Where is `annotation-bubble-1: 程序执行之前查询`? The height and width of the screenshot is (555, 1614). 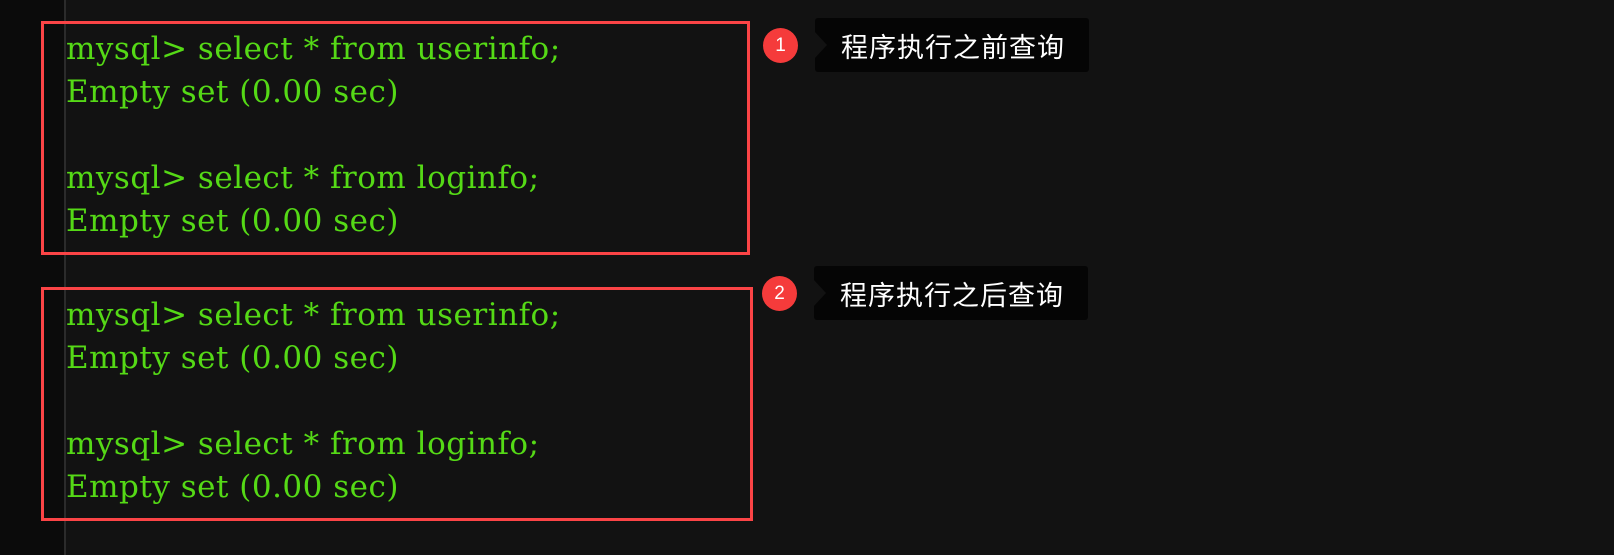
annotation-bubble-1: 程序执行之前查询 is located at coordinates (952, 45).